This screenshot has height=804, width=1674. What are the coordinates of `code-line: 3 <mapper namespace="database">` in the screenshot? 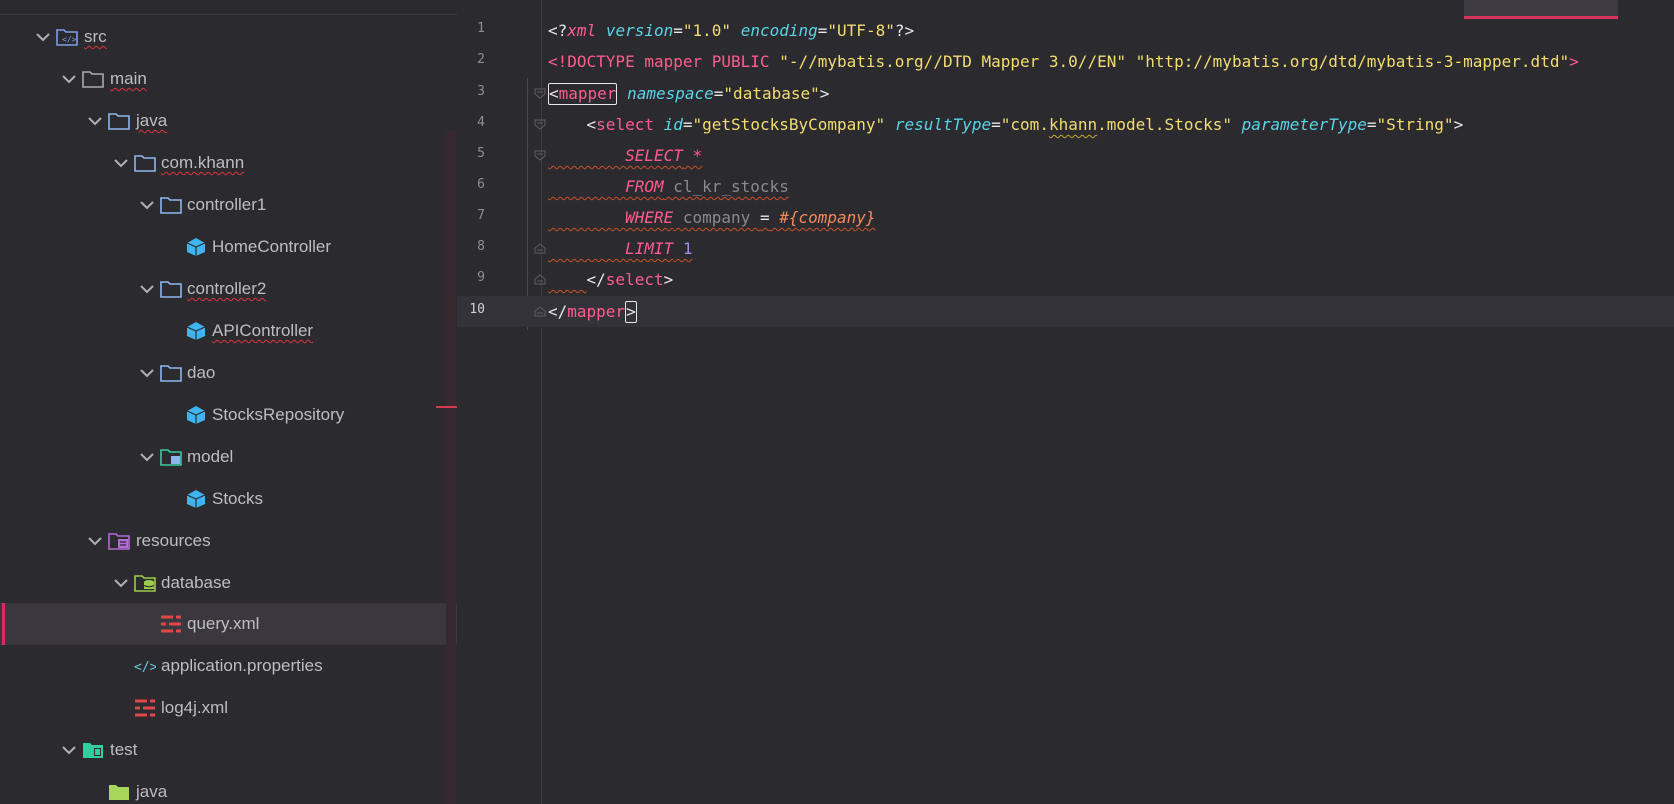 It's located at (1065, 93).